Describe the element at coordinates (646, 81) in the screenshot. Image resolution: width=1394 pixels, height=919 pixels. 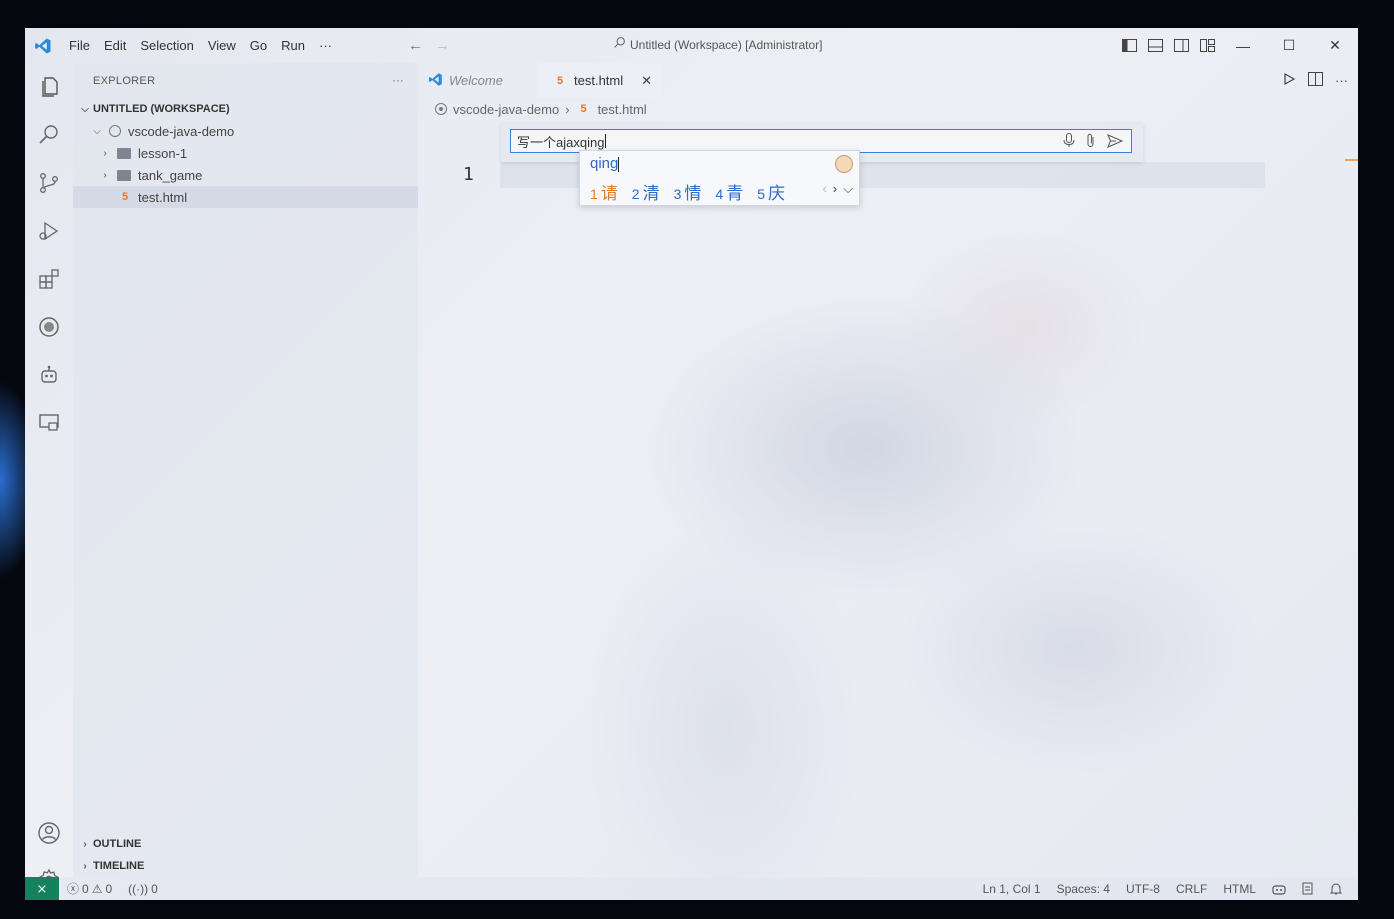
I see `close-tab-icon: ✕` at that location.